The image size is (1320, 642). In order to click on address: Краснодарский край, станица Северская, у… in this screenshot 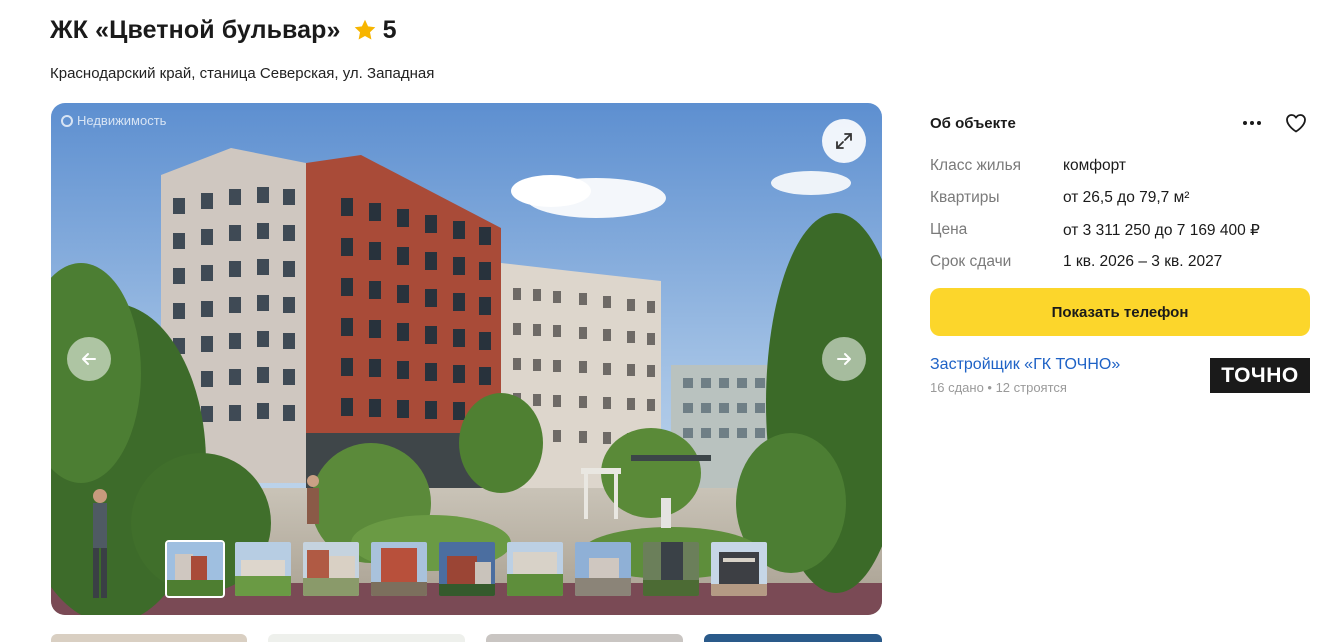, I will do `click(242, 73)`.